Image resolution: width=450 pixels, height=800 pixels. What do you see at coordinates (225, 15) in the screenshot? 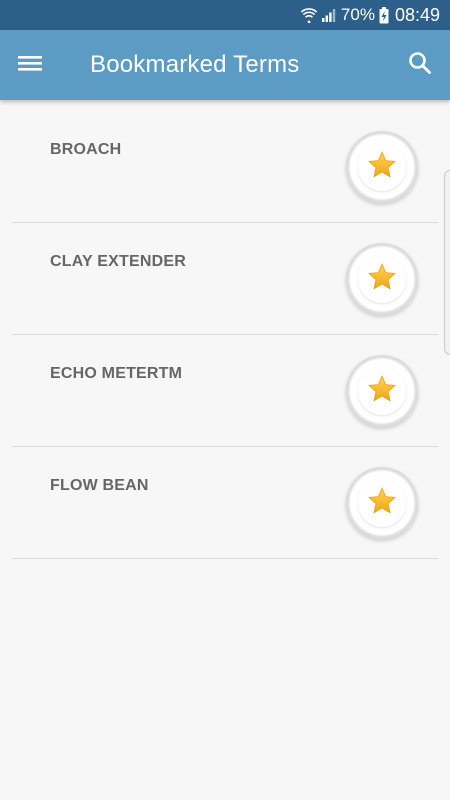
I see `status-bar: 70% 08:49` at bounding box center [225, 15].